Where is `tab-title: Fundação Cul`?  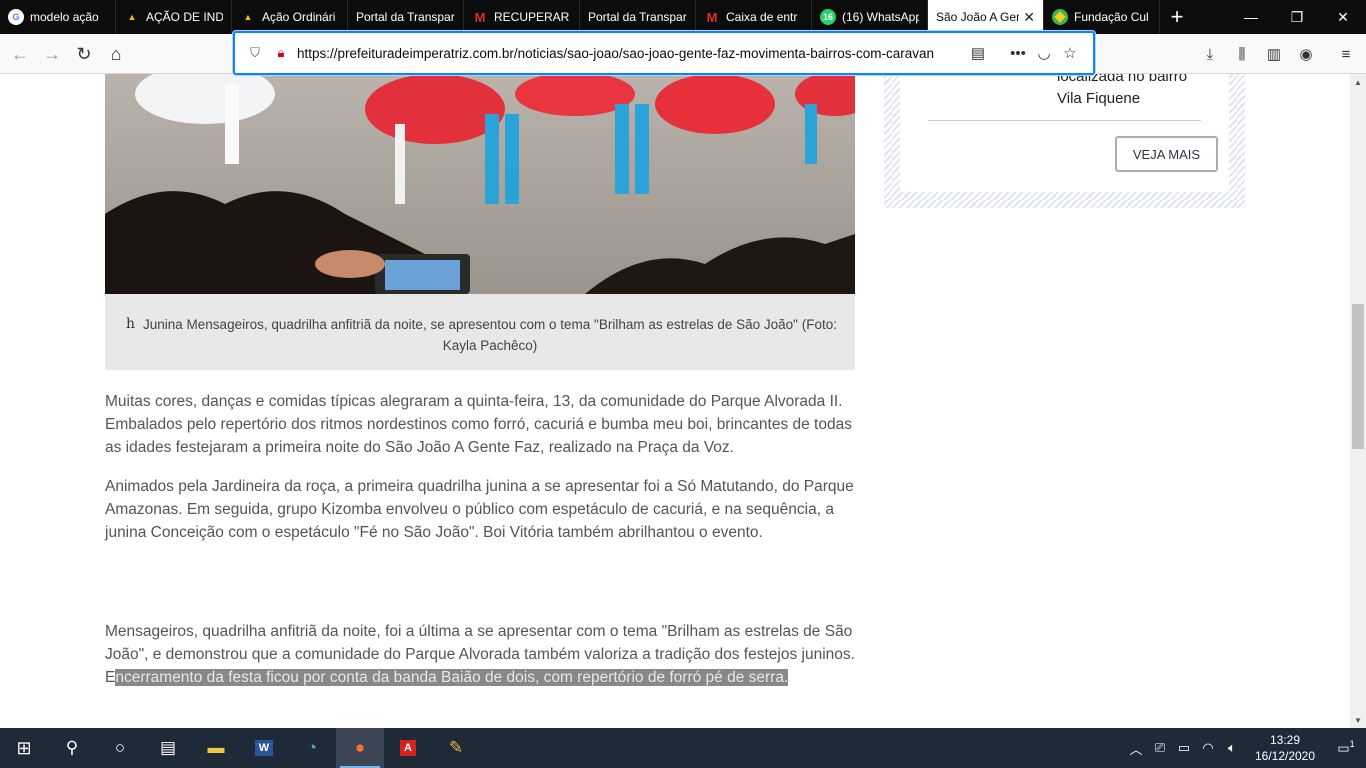
tab-title: Fundação Cul is located at coordinates (1111, 17).